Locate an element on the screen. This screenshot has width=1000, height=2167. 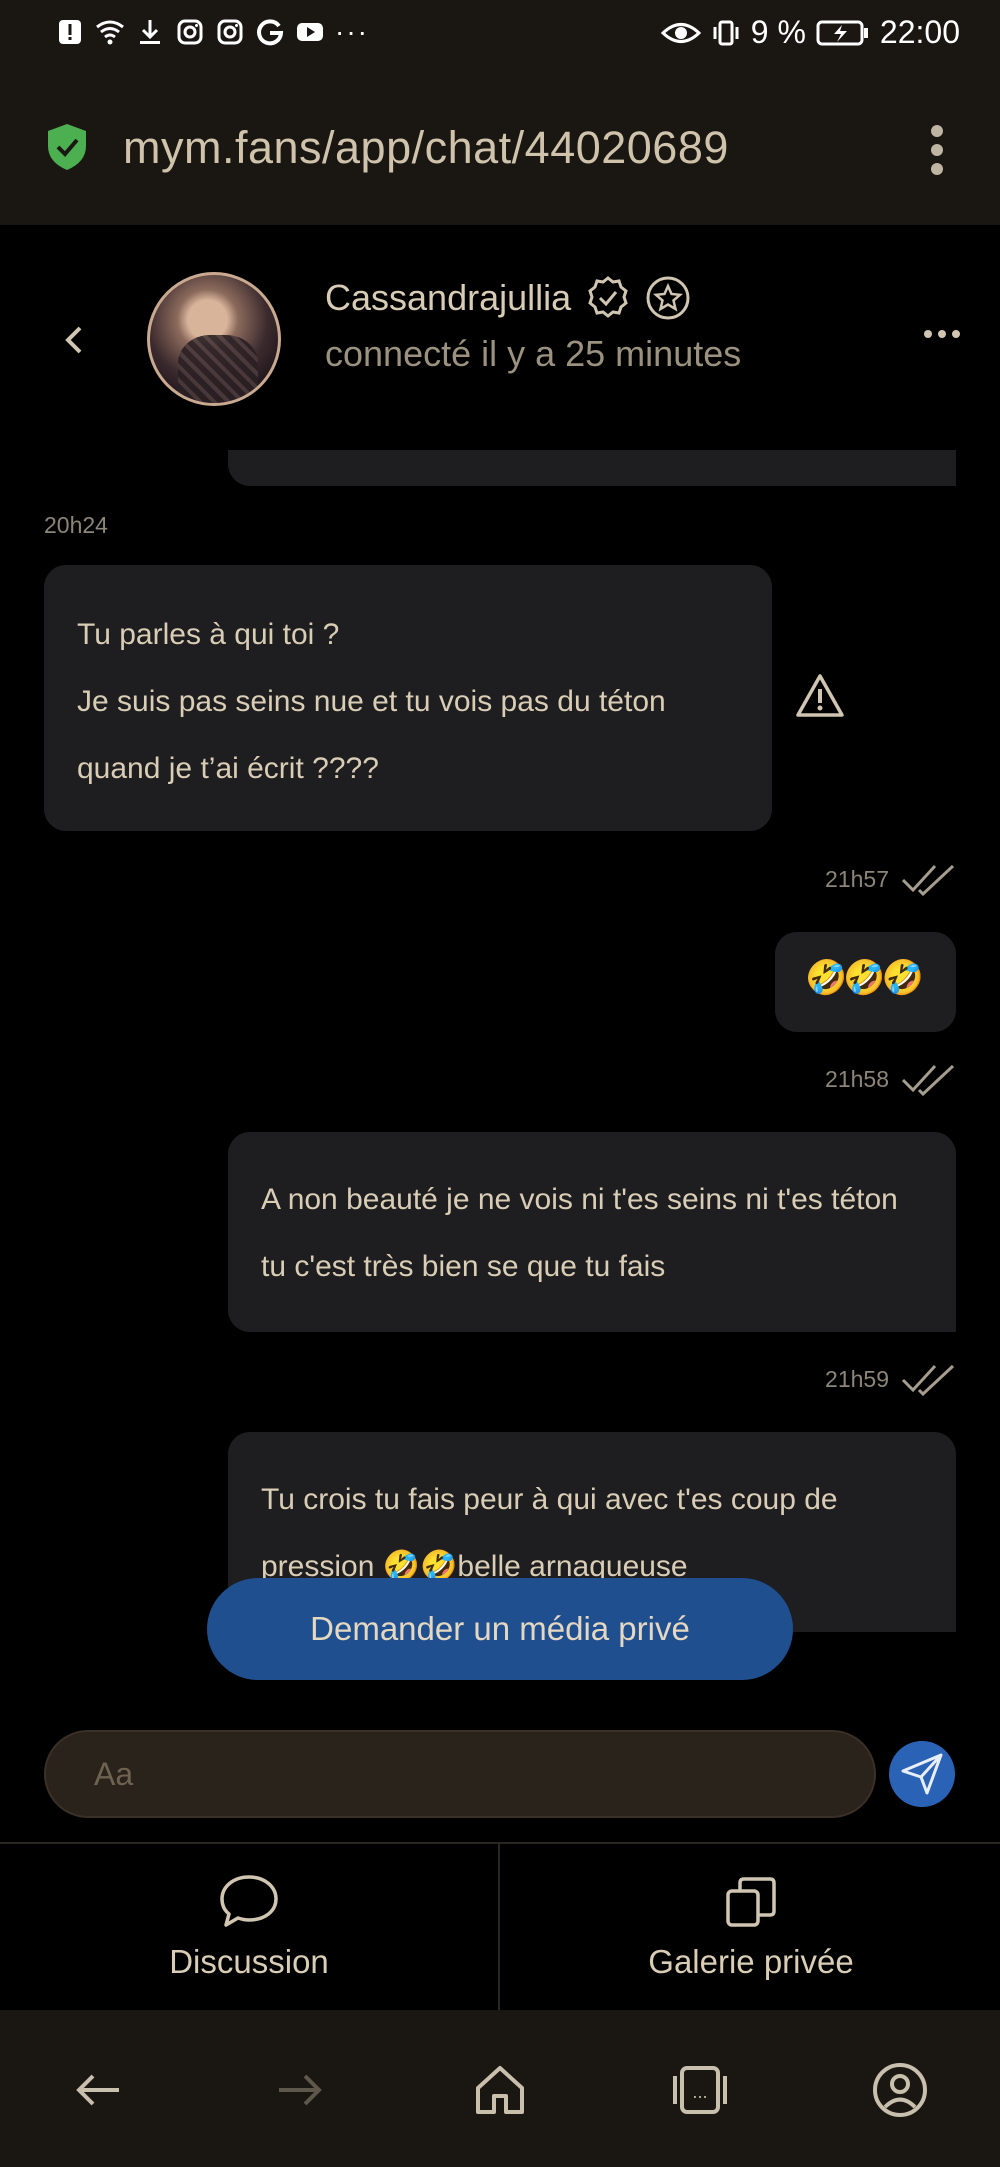
youtube-icon is located at coordinates (310, 32).